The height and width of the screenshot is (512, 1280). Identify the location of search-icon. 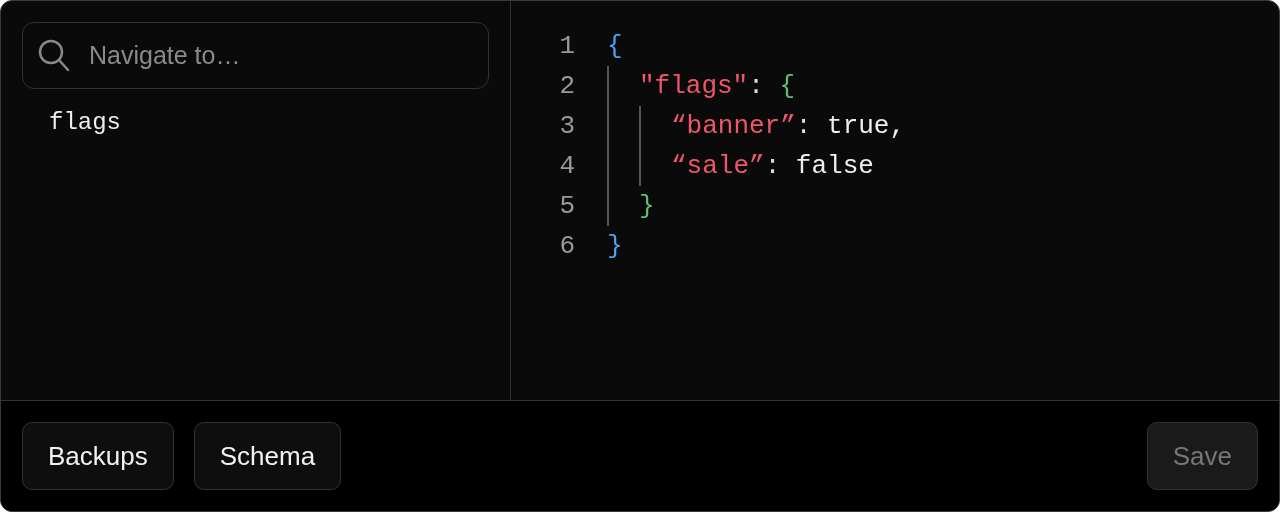
(54, 56).